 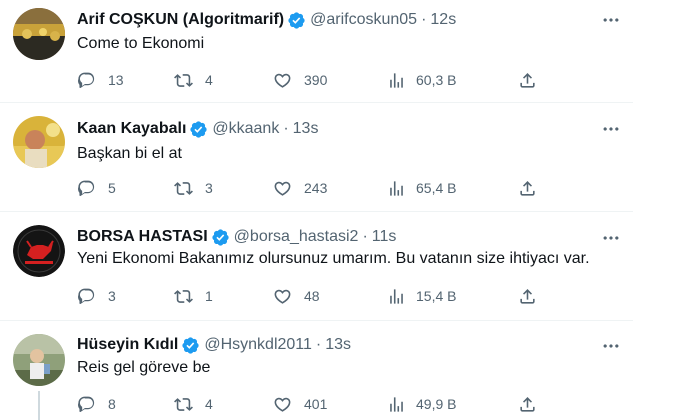 I want to click on author-name: Hüseyin Kıdıl, so click(x=127, y=345).